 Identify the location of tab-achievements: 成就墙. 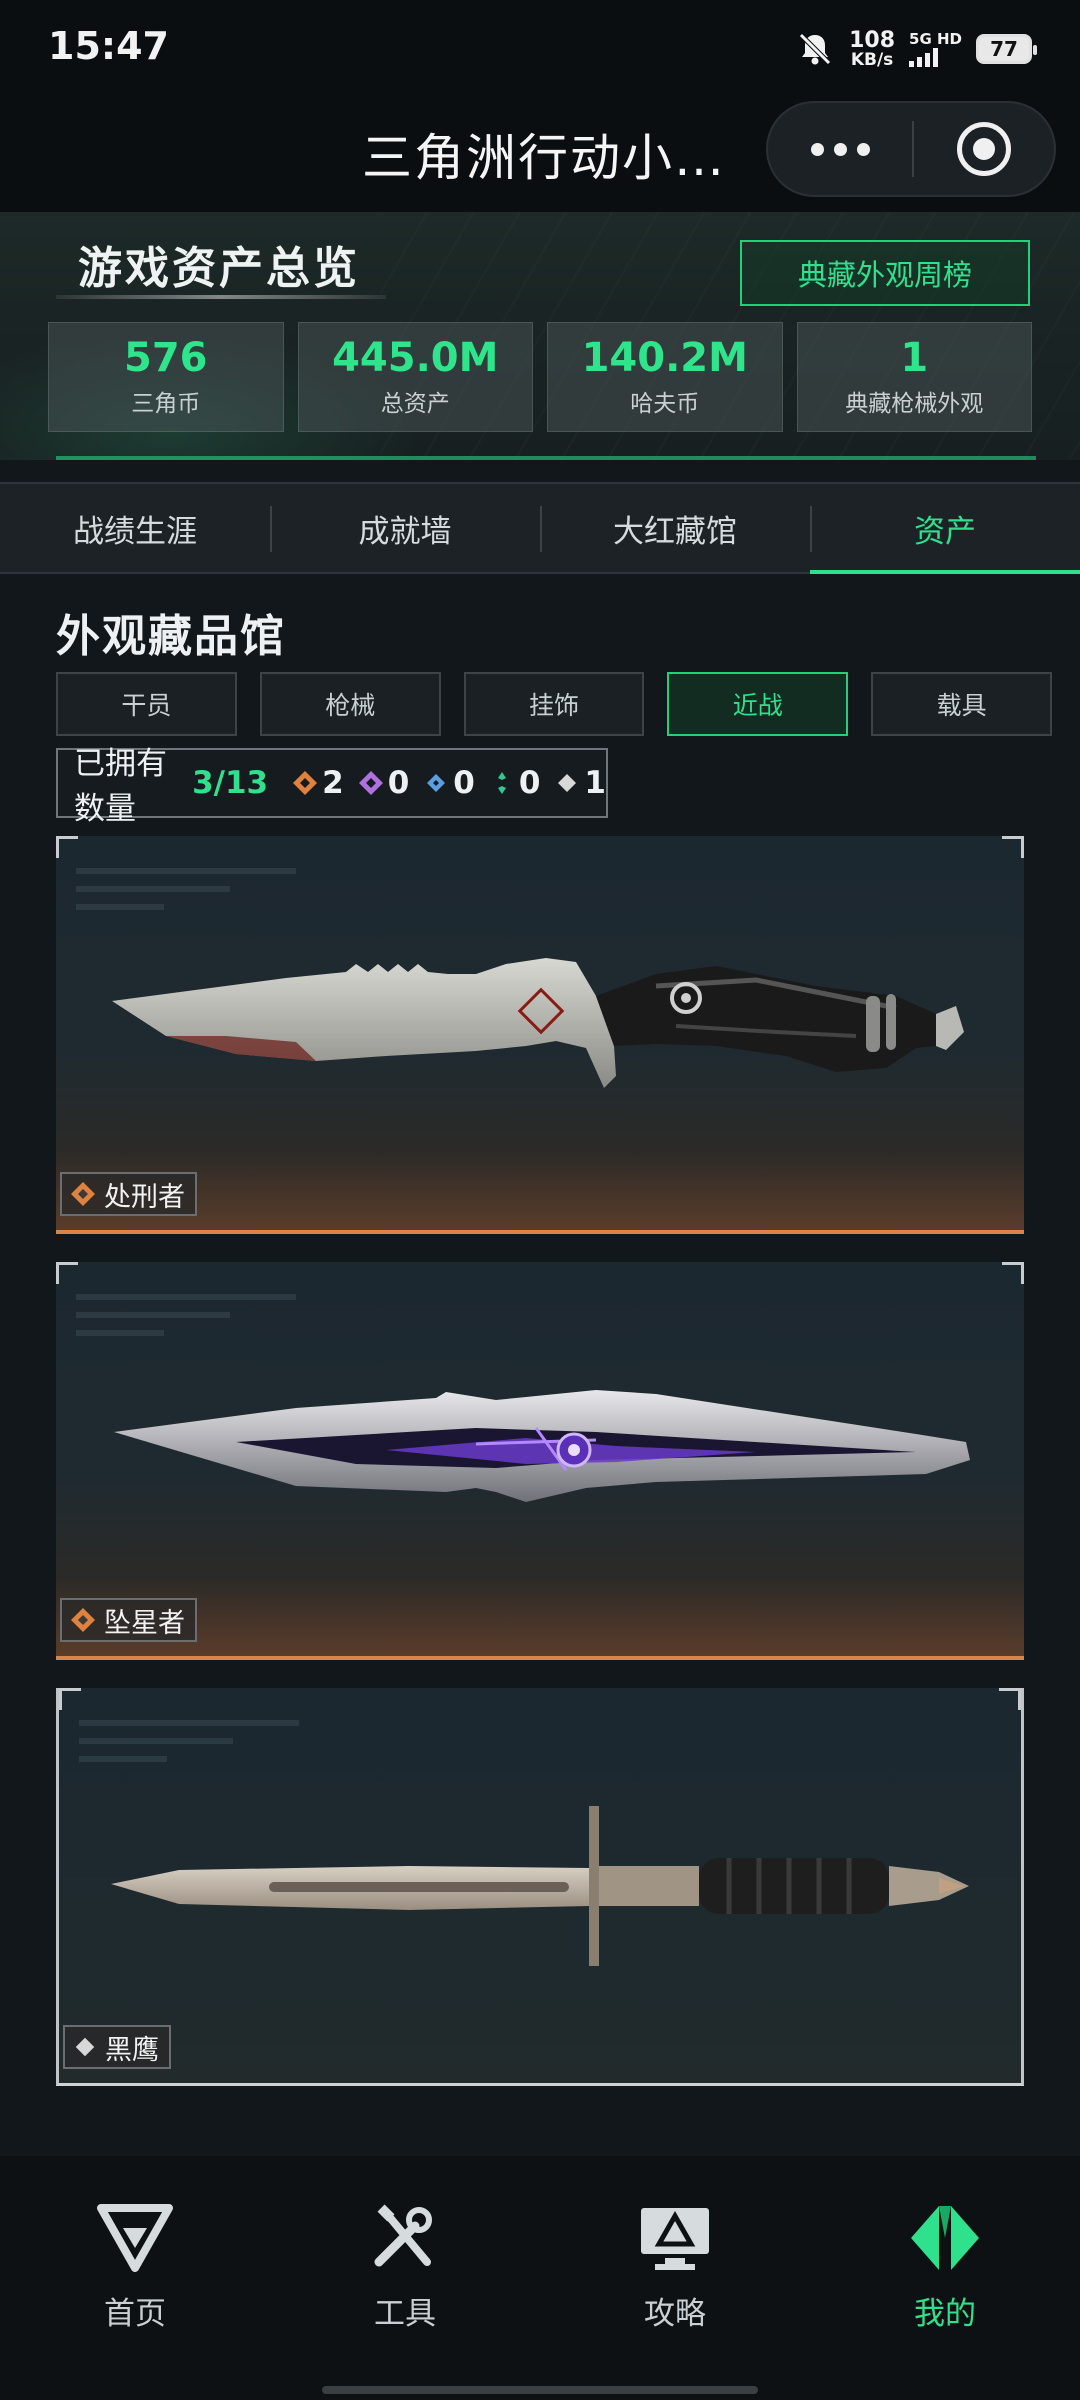
(405, 528).